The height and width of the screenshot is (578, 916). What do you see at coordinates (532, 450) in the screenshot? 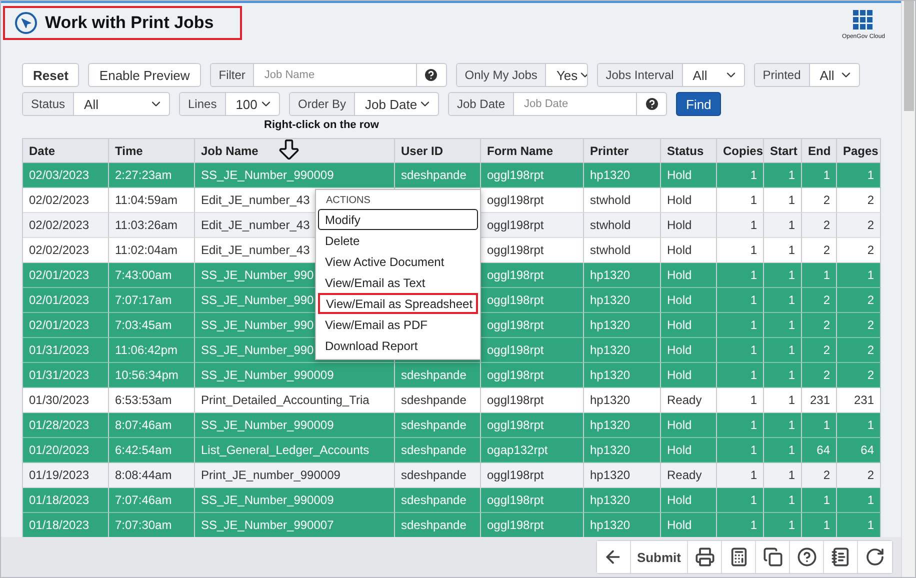
I see `table-cell: ogap132rpt` at bounding box center [532, 450].